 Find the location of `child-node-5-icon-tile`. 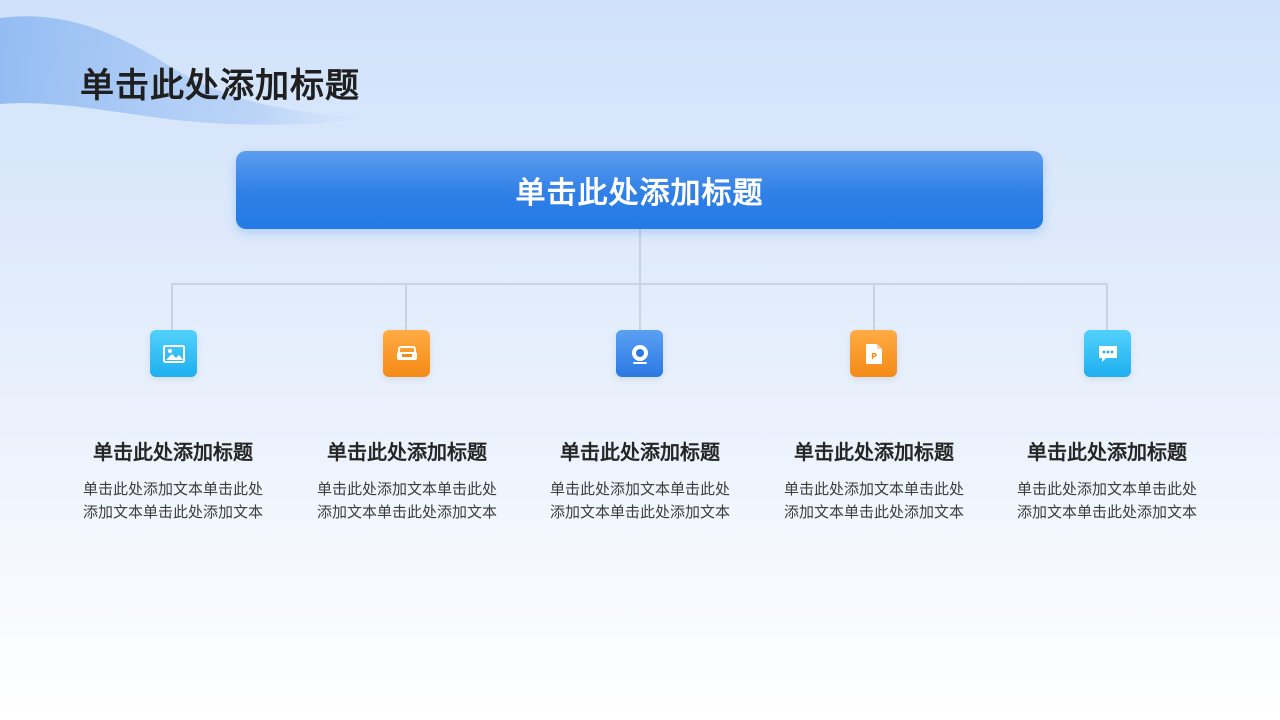

child-node-5-icon-tile is located at coordinates (1107, 353).